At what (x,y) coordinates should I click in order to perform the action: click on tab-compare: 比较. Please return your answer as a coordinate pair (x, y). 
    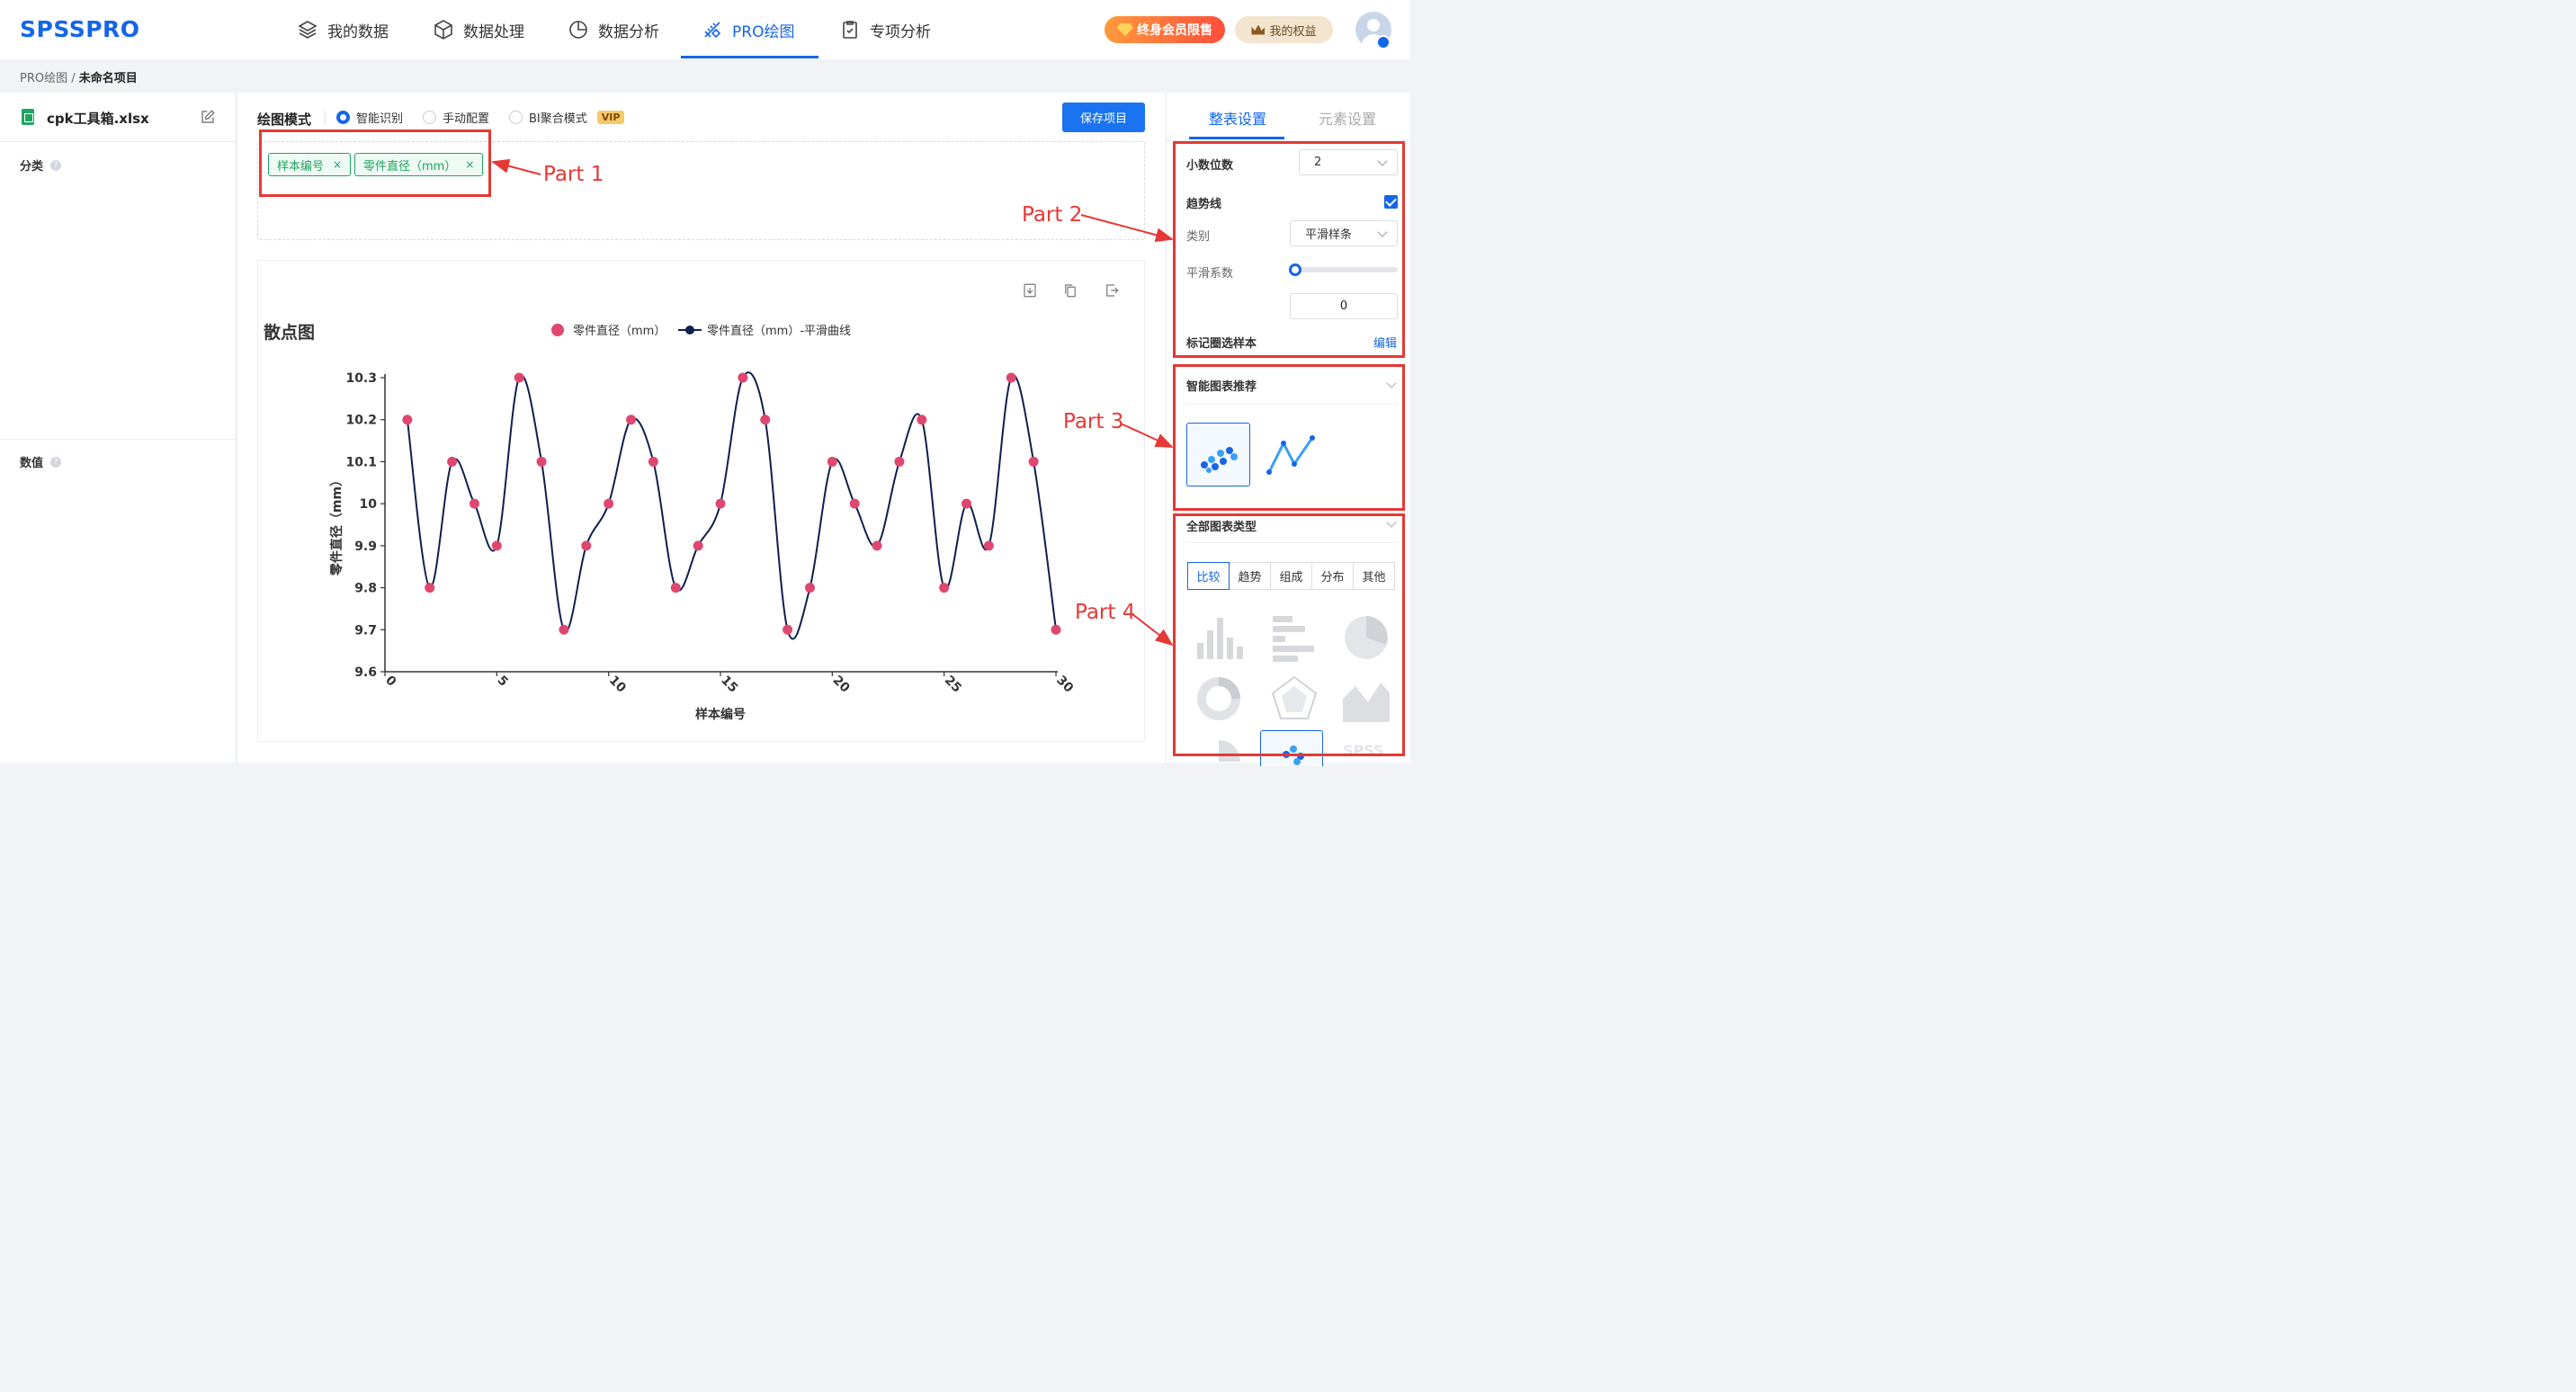
    Looking at the image, I should click on (1208, 576).